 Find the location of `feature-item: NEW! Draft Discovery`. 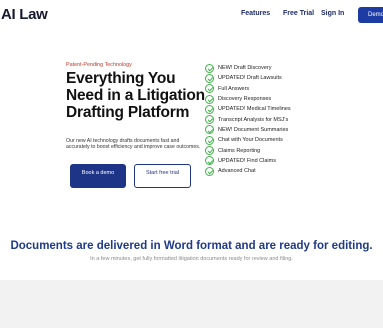

feature-item: NEW! Draft Discovery is located at coordinates (248, 68).